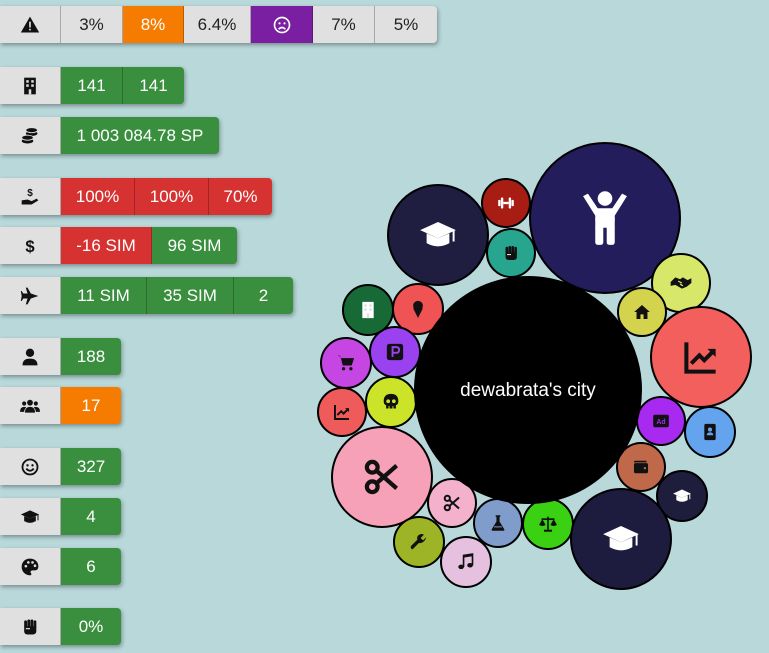 Image resolution: width=769 pixels, height=653 pixels. I want to click on city-bubble-flask, so click(498, 523).